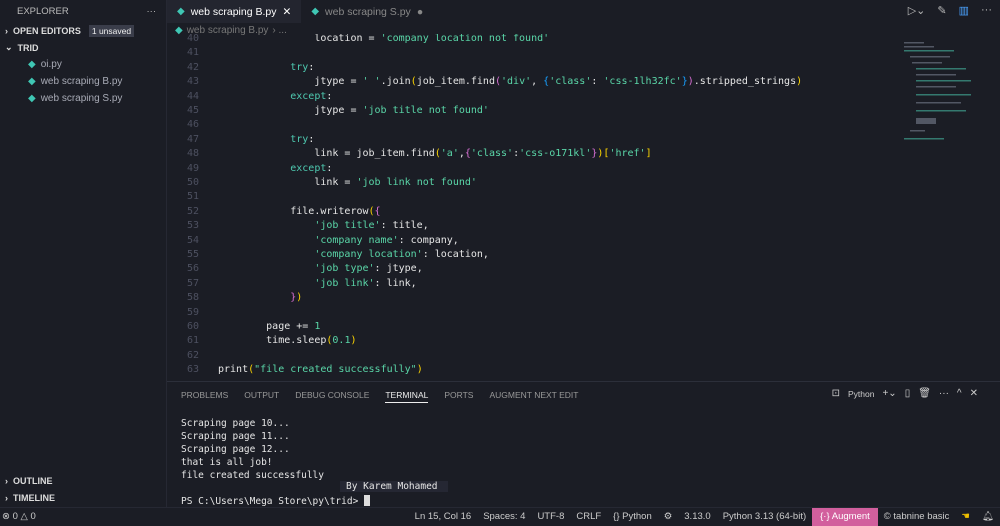 The width and height of the screenshot is (1000, 526). Describe the element at coordinates (192, 240) in the screenshot. I see `line-number: 54` at that location.